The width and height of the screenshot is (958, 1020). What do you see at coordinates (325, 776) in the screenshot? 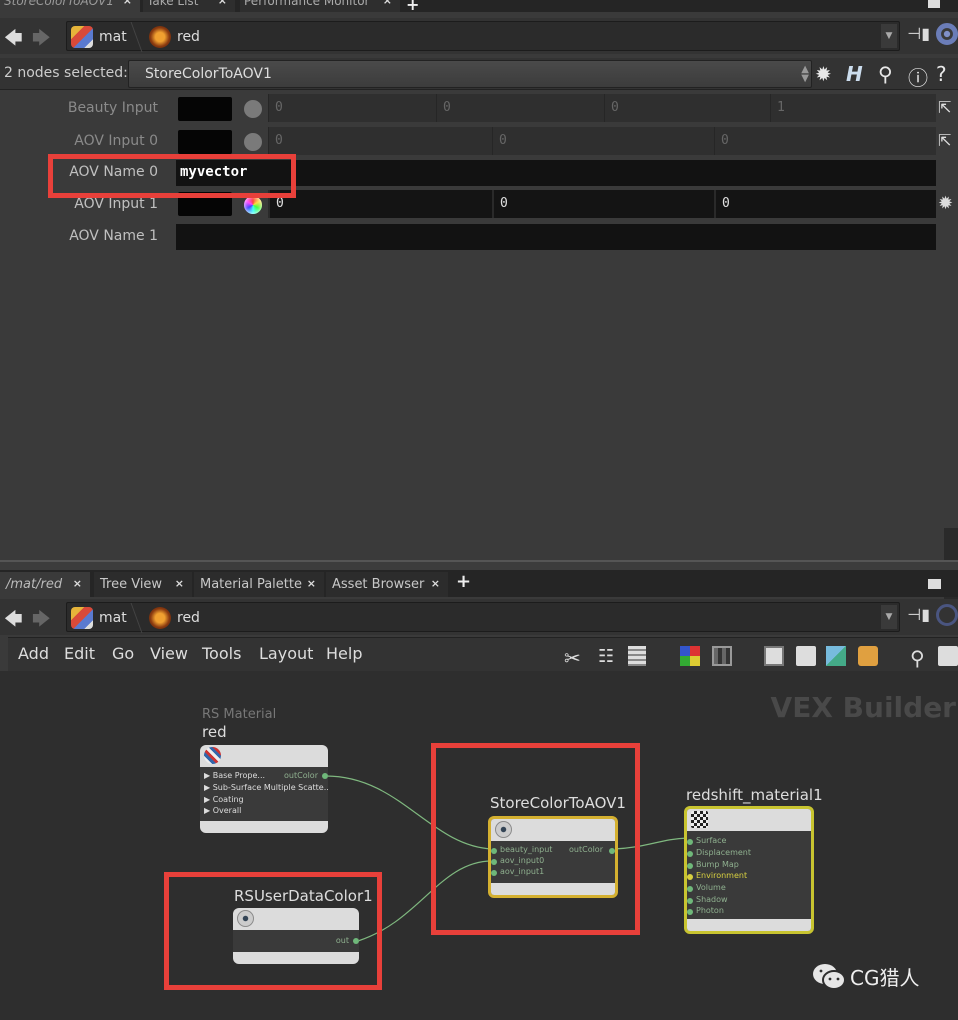
I see `output-port` at bounding box center [325, 776].